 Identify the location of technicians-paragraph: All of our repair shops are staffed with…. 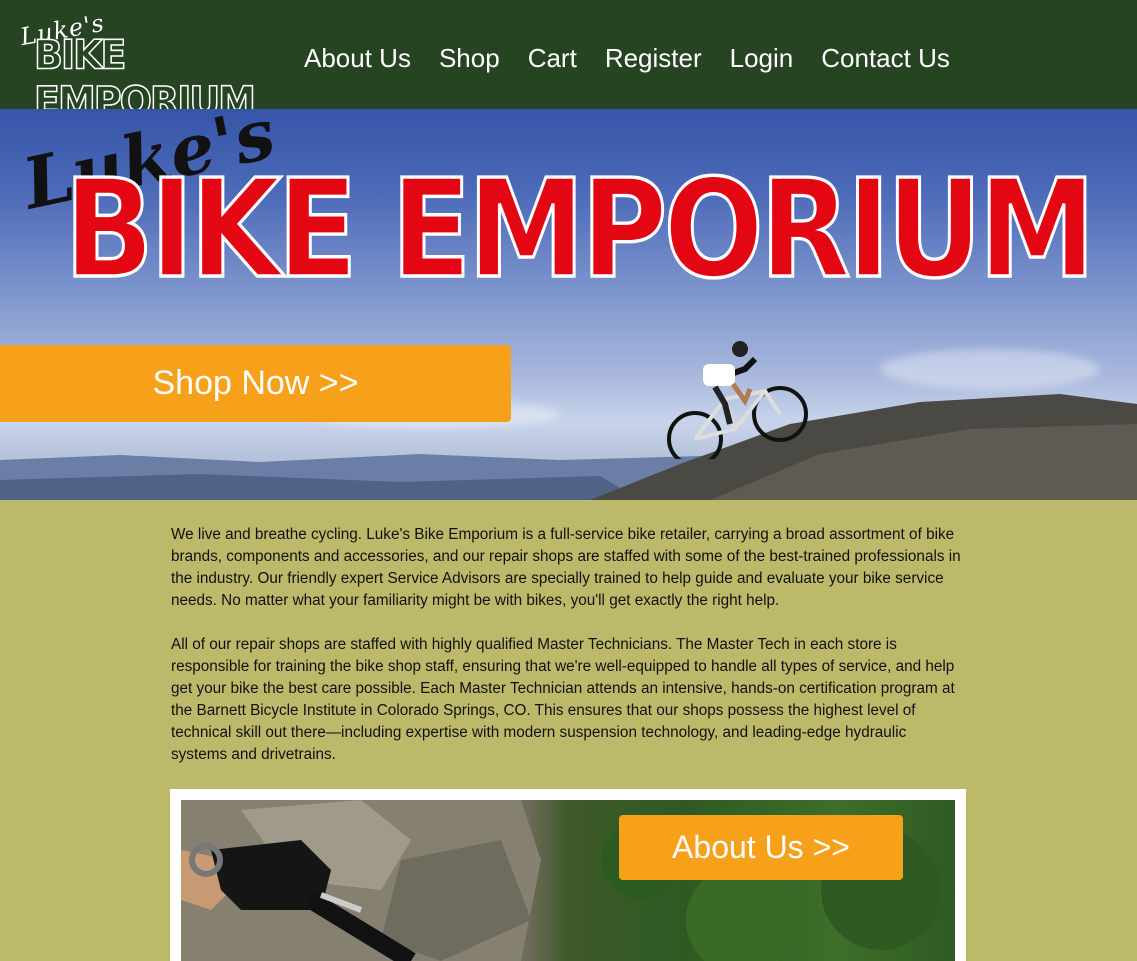
(563, 699).